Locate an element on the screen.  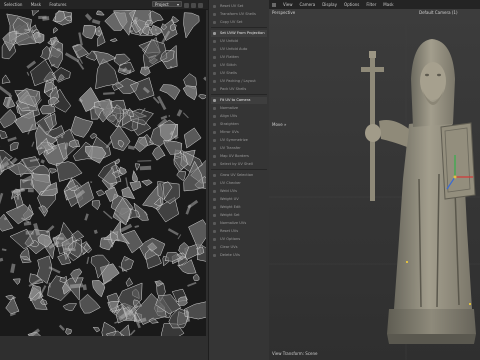
copy-icon is located at coordinates (214, 22).